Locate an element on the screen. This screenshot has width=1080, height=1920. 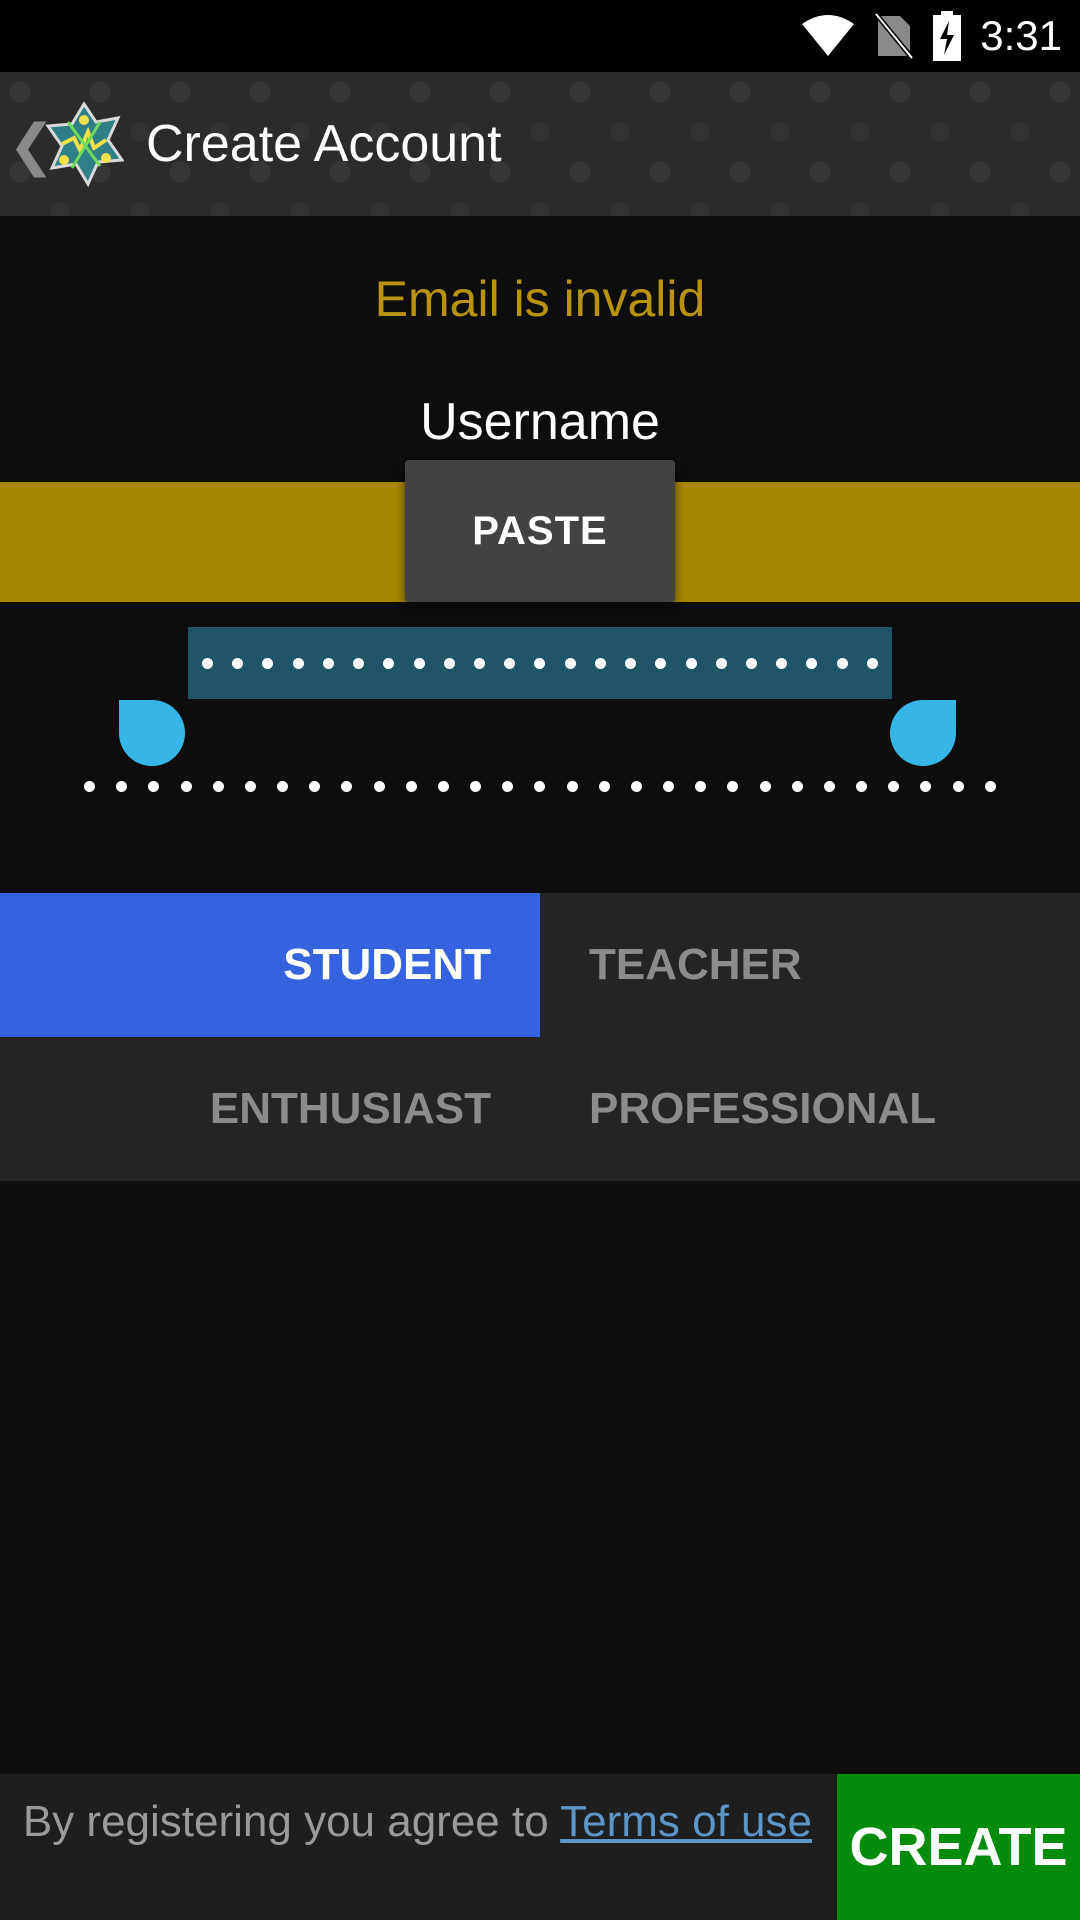
role-option-student: STUDENT is located at coordinates (270, 965).